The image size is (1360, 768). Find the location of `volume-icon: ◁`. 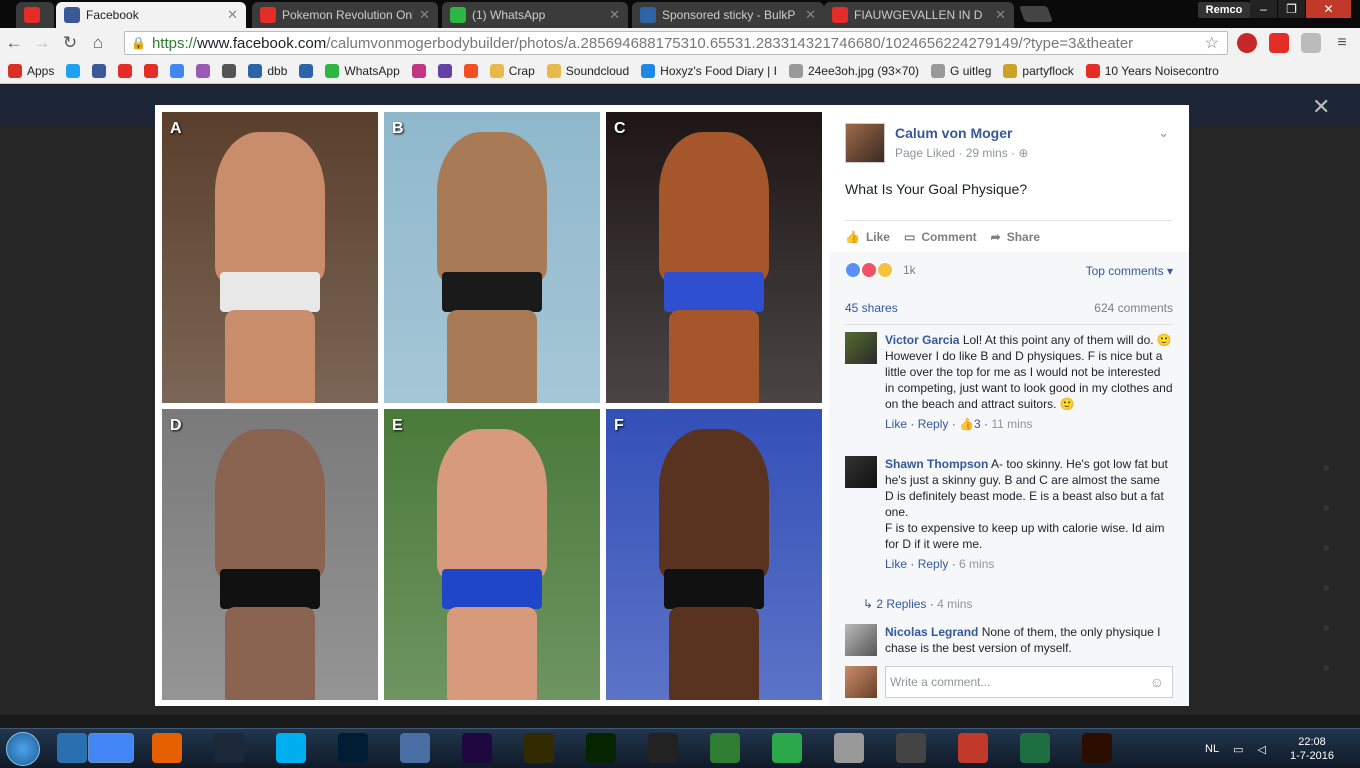

volume-icon: ◁ is located at coordinates (1261, 749).